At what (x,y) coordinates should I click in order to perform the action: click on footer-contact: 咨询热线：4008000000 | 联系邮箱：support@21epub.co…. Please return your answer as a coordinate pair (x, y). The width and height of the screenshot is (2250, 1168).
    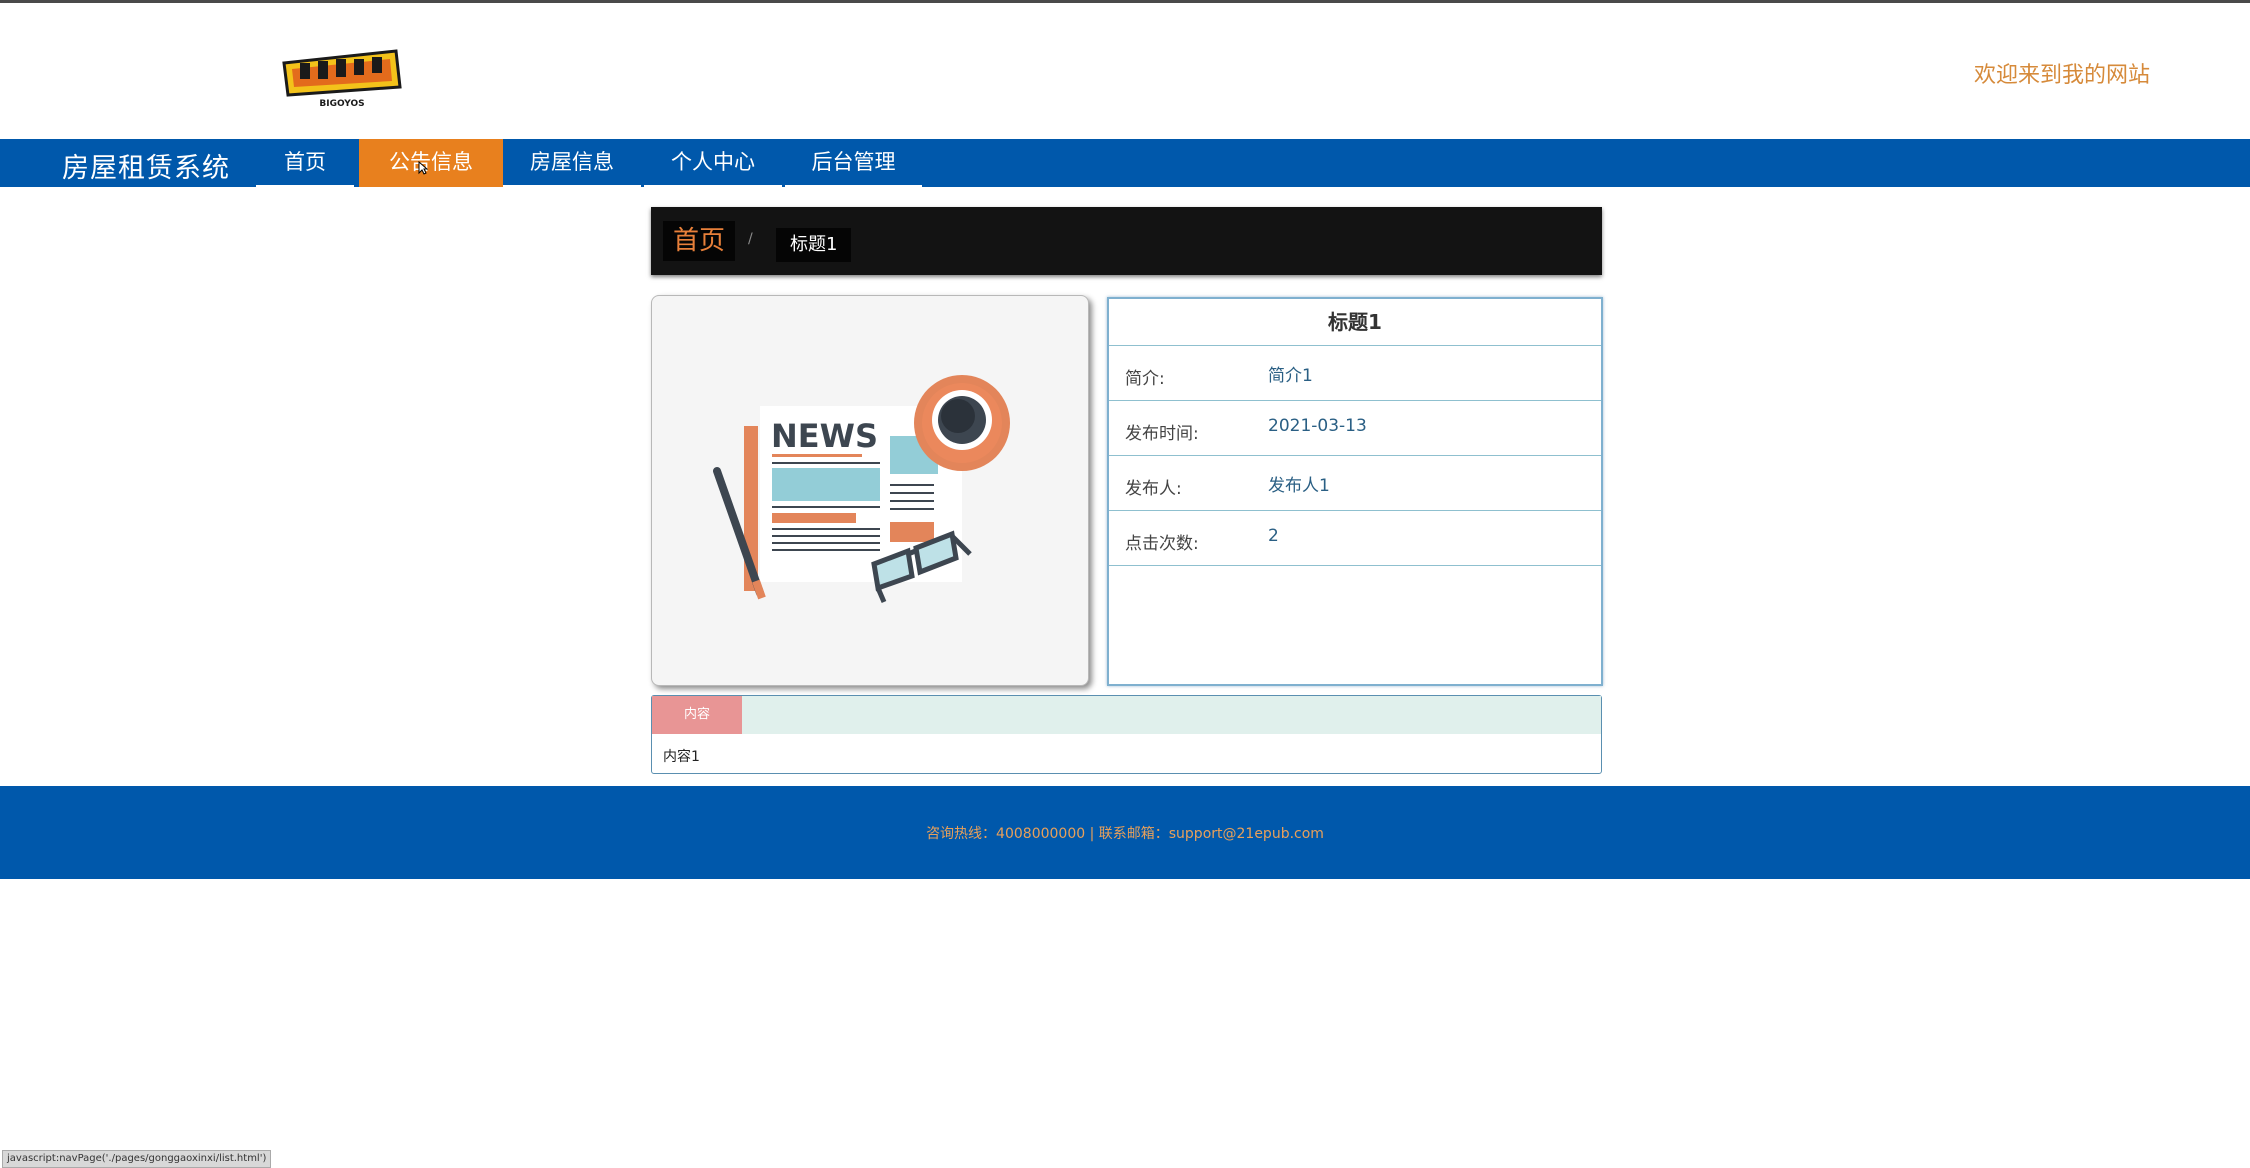
    Looking at the image, I should click on (1125, 834).